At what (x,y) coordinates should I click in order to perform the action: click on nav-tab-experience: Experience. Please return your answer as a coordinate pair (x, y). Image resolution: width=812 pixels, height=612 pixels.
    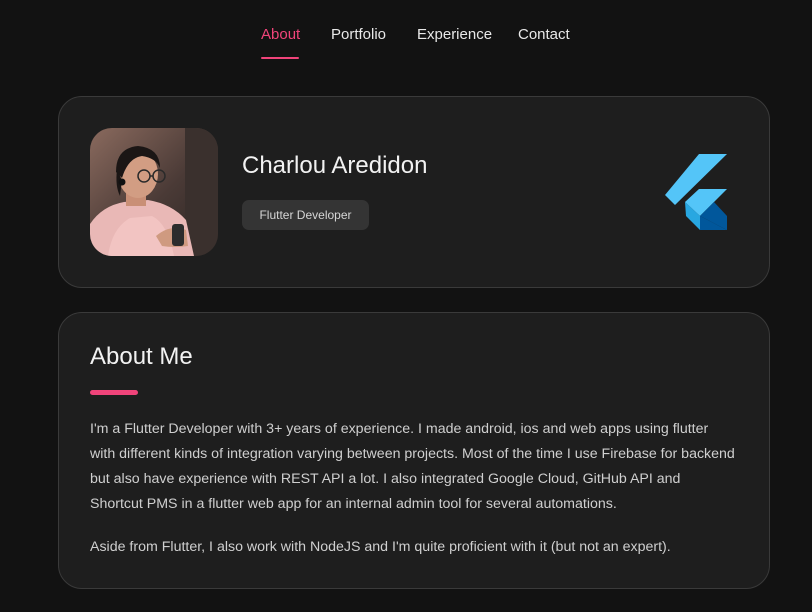
    Looking at the image, I should click on (454, 34).